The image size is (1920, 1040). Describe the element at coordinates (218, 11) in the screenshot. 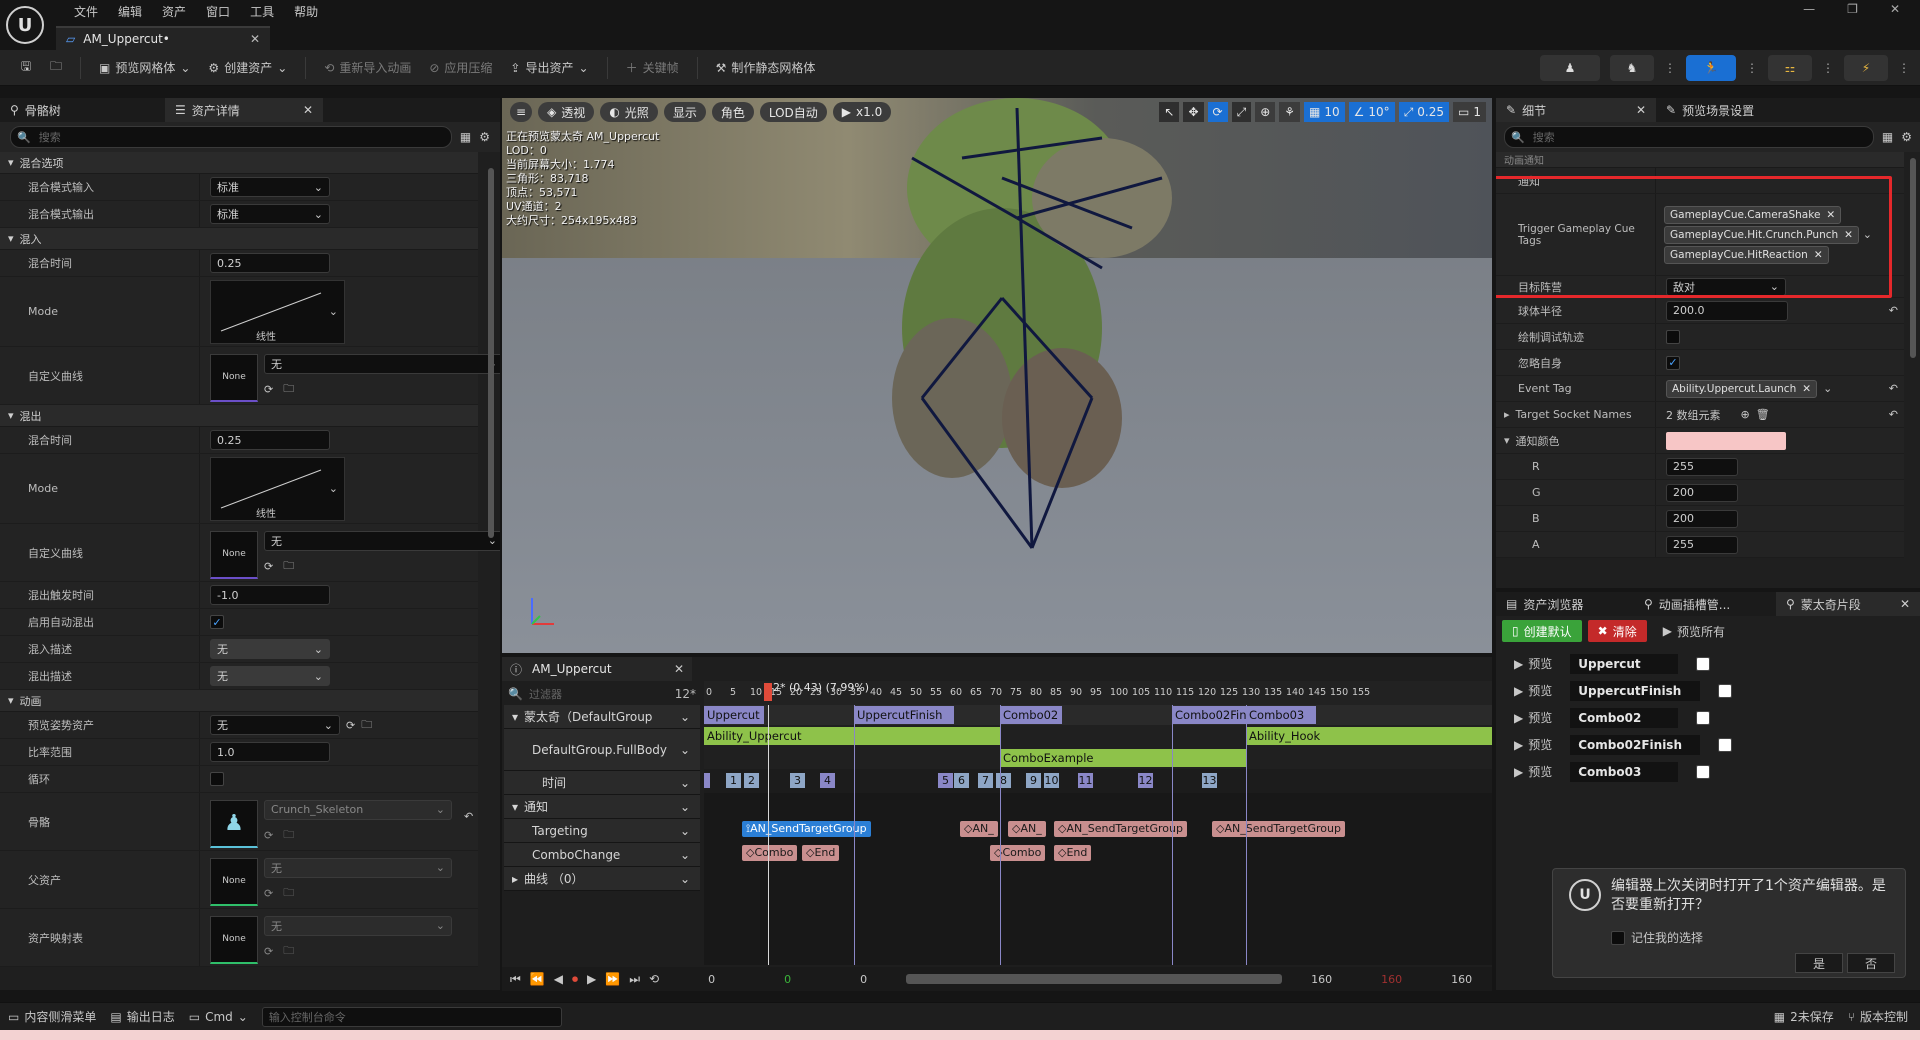

I see `menu-window: 窗口` at that location.